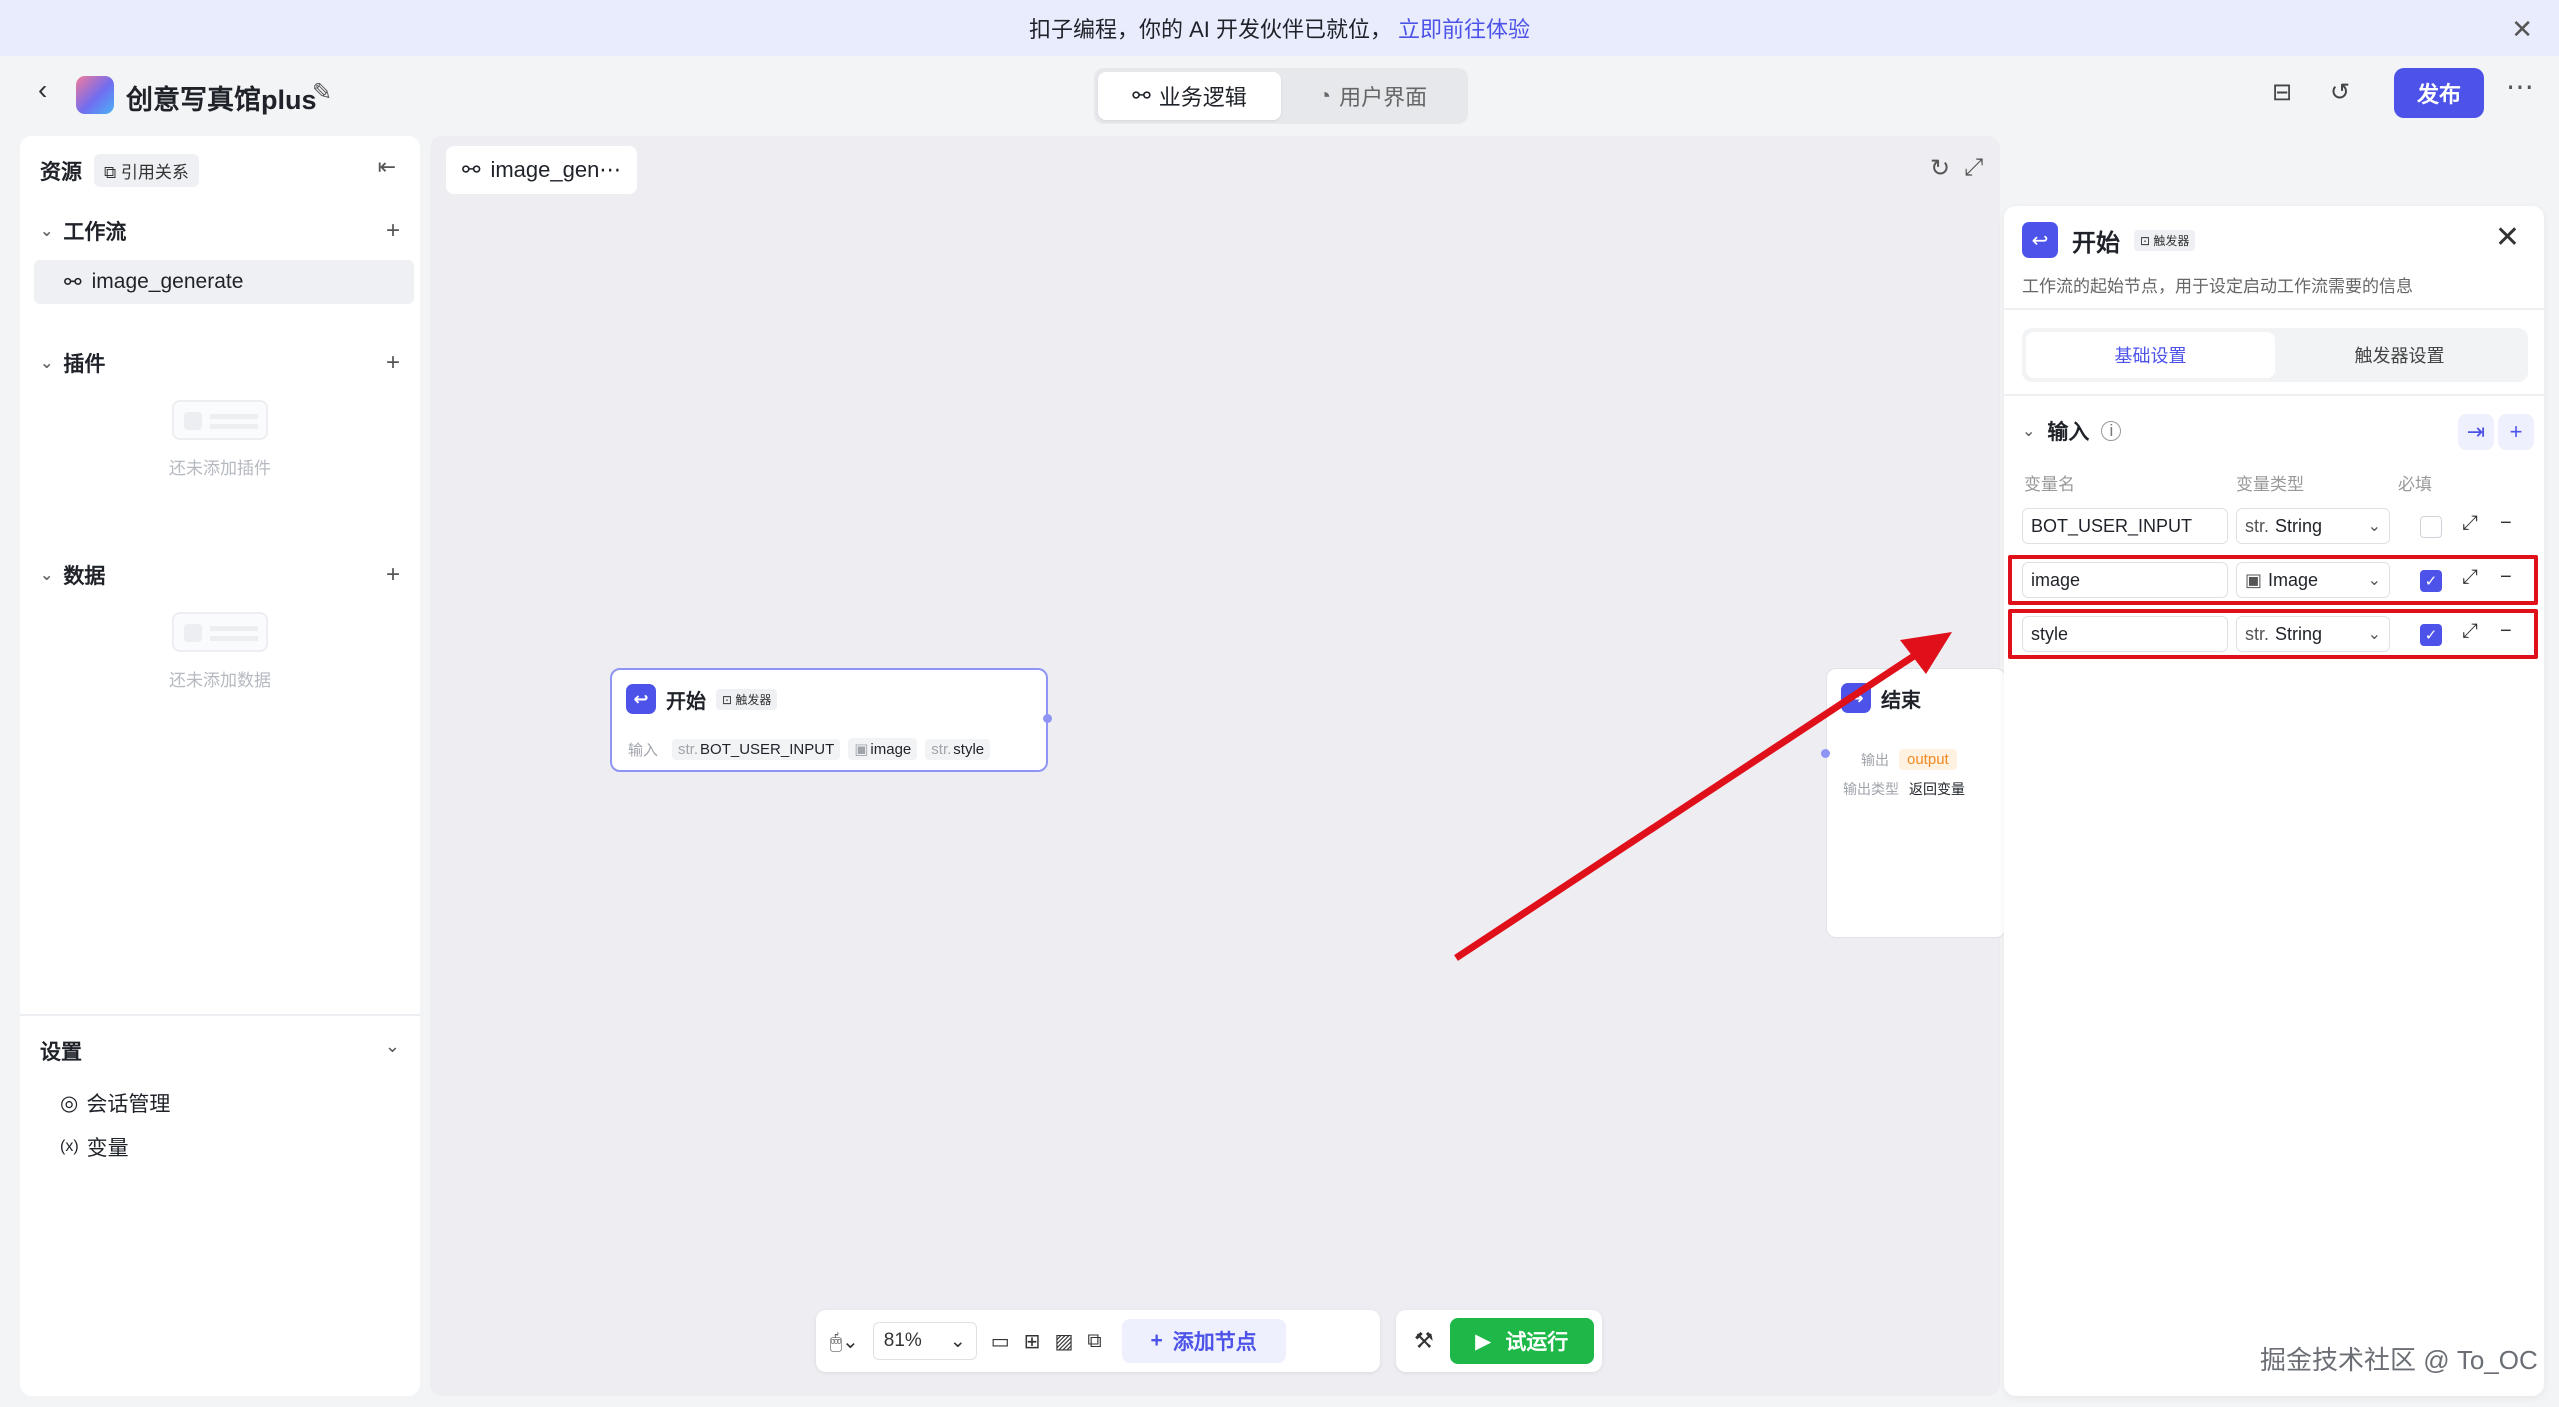 The image size is (2559, 1407). What do you see at coordinates (115, 1103) in the screenshot?
I see `settings-item-conversation: ◎ 会话管理` at bounding box center [115, 1103].